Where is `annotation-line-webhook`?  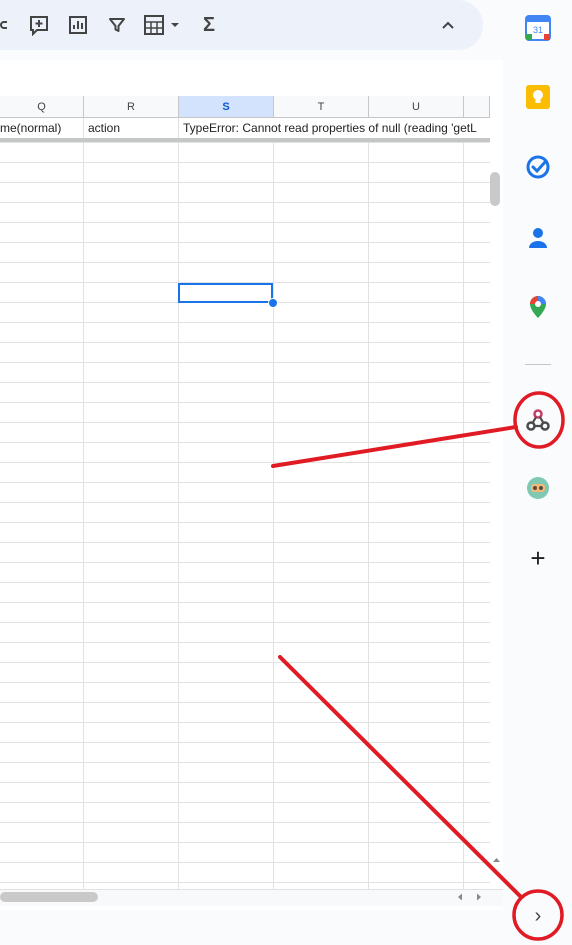
annotation-line-webhook is located at coordinates (394, 446).